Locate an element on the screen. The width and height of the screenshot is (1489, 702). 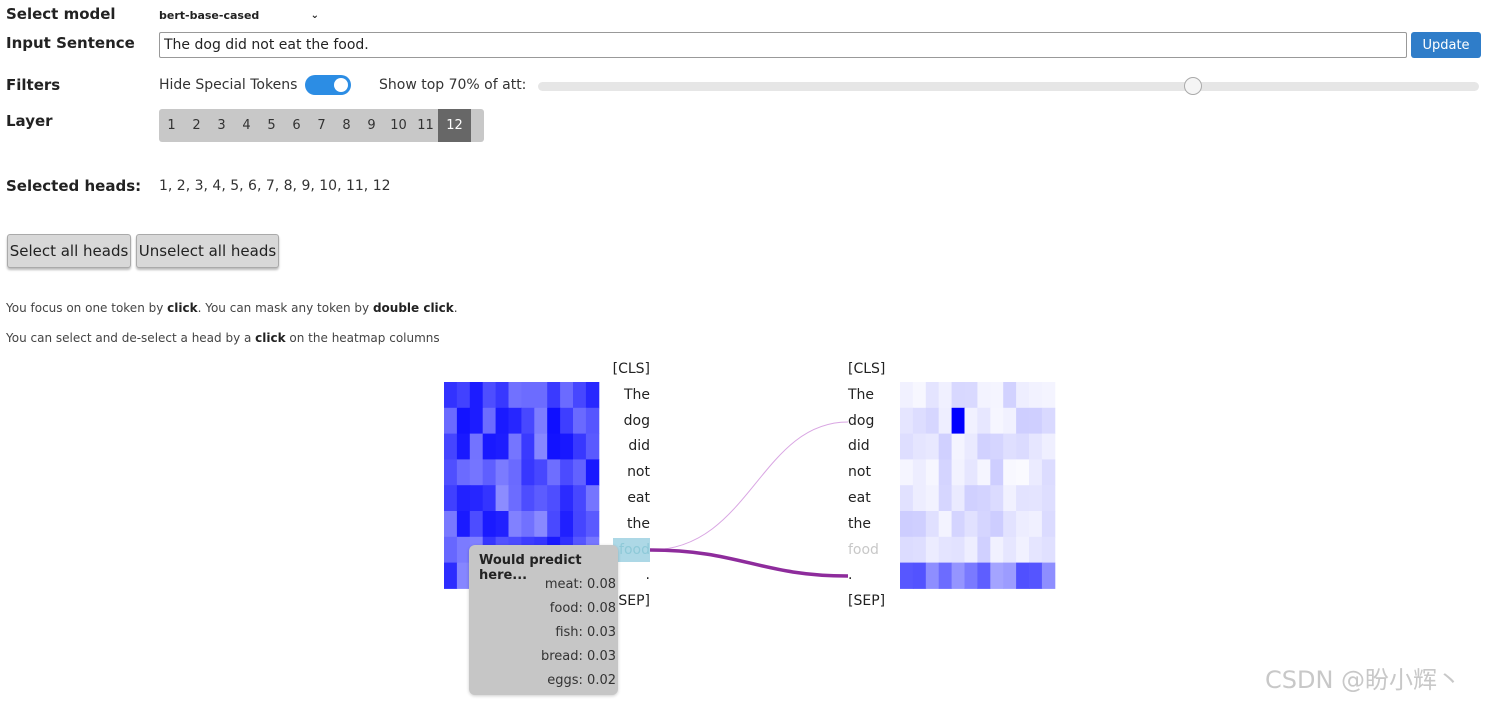
left-token: [CLS] is located at coordinates (631, 369).